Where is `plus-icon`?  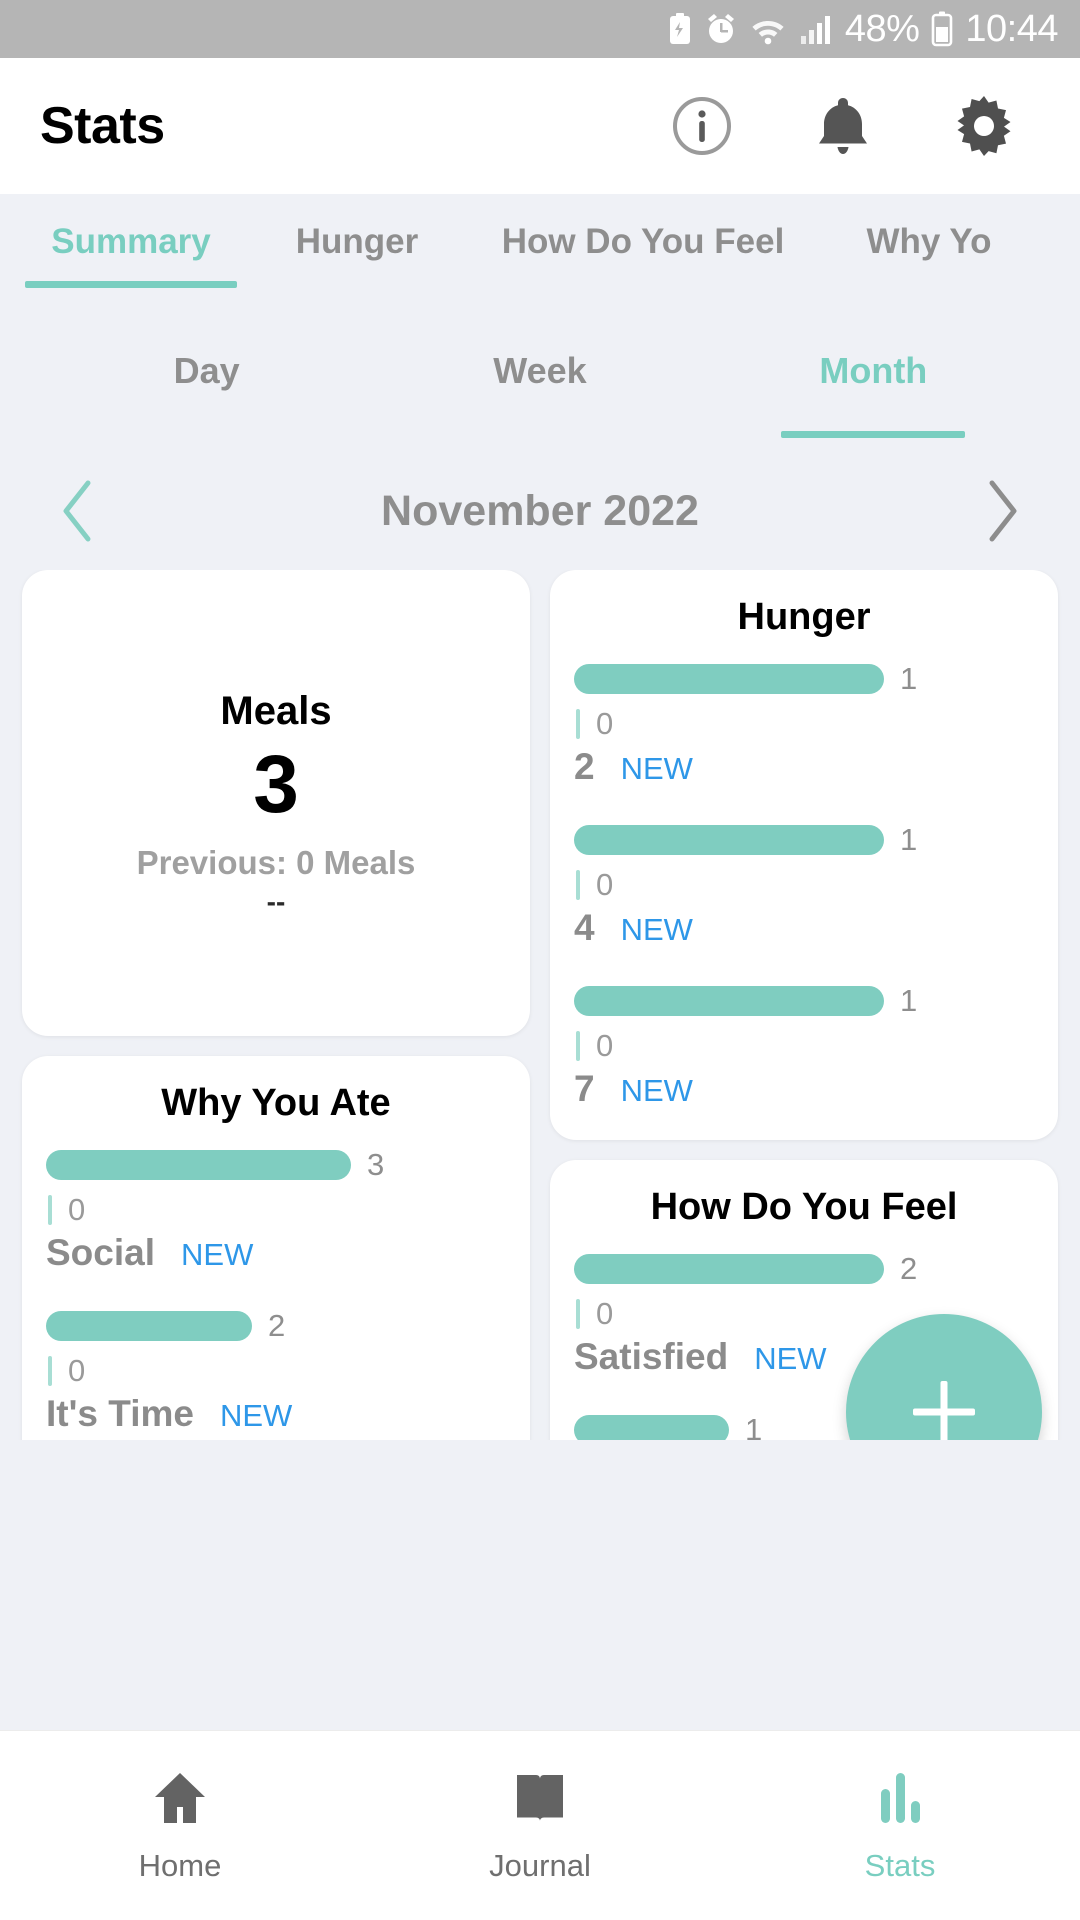 plus-icon is located at coordinates (944, 1410).